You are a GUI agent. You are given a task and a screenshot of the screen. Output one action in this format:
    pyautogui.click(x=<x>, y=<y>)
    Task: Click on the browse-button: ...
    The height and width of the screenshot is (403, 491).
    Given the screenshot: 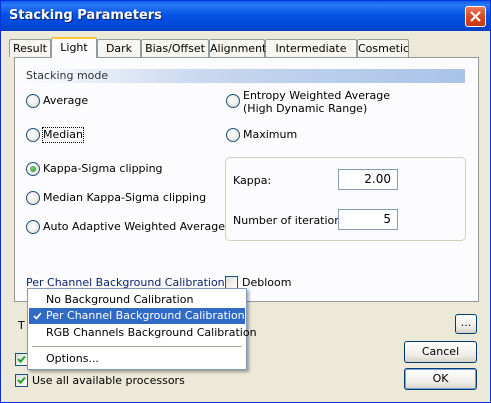 What is the action you would take?
    pyautogui.click(x=466, y=324)
    